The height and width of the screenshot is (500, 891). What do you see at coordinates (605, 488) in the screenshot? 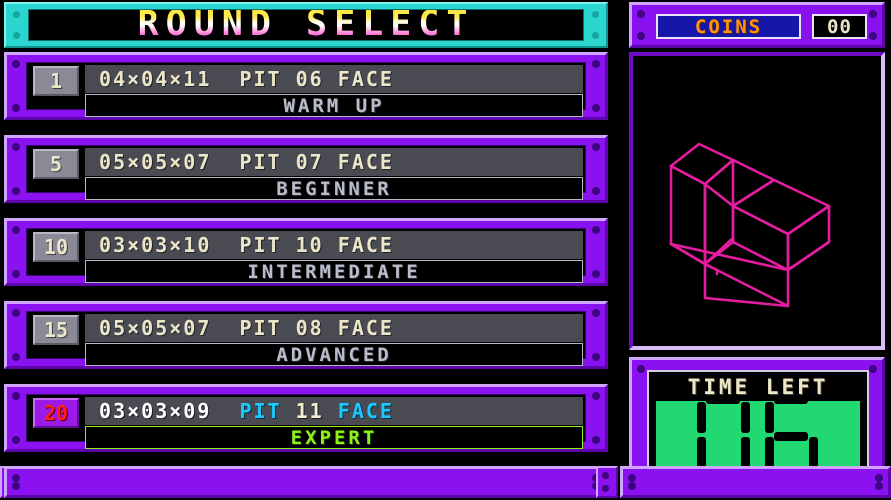
I see `mid-tab-rivet-bottom` at bounding box center [605, 488].